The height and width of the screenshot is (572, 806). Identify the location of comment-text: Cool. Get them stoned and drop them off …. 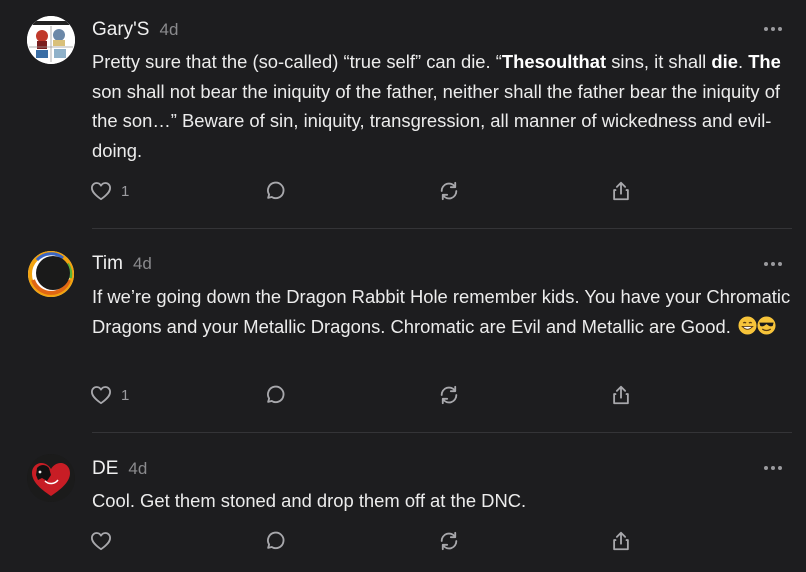
(309, 500).